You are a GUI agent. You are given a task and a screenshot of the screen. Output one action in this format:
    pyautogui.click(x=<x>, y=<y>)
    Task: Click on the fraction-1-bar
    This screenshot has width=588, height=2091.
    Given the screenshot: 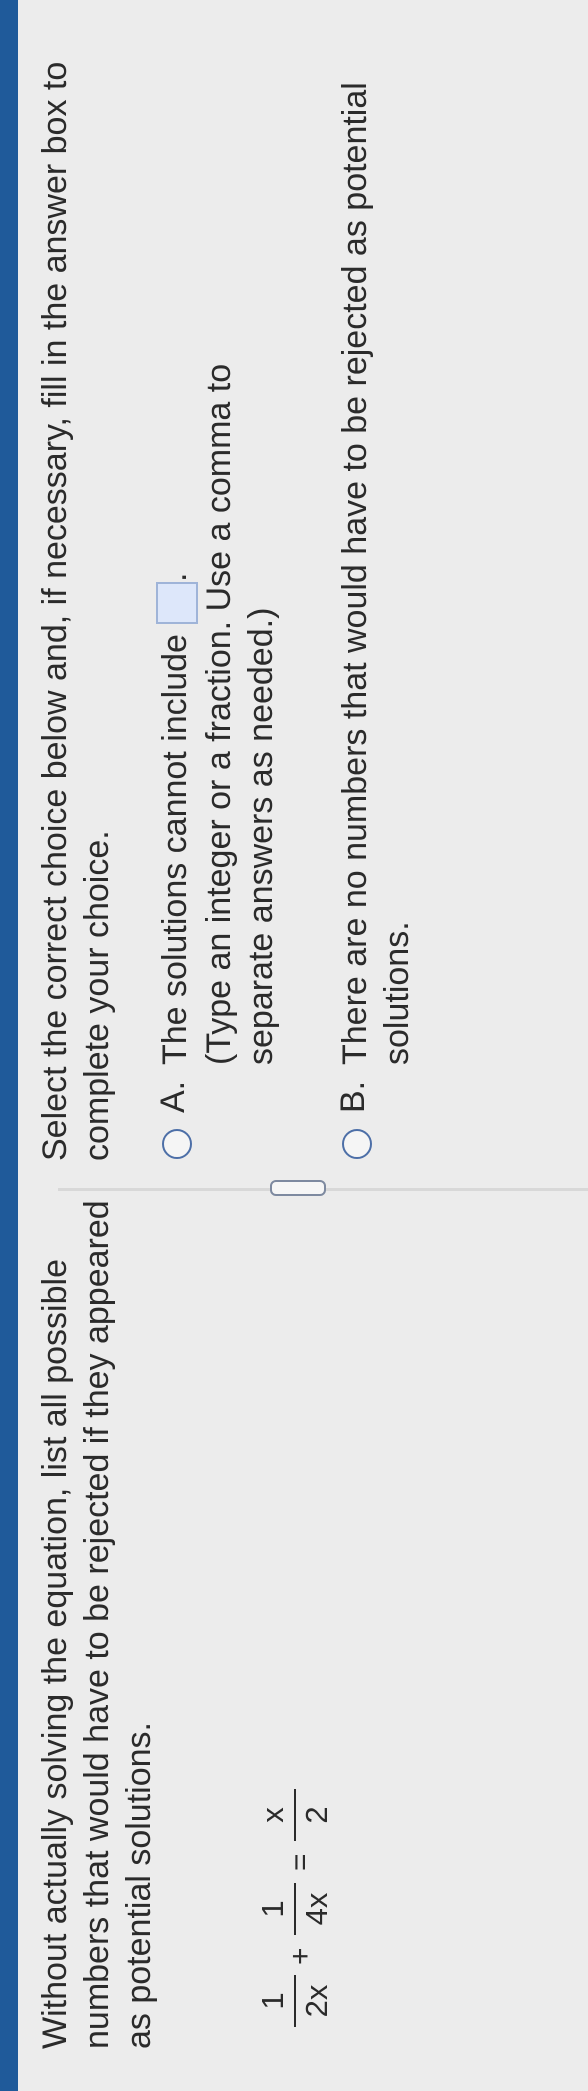 What is the action you would take?
    pyautogui.click(x=295, y=2001)
    